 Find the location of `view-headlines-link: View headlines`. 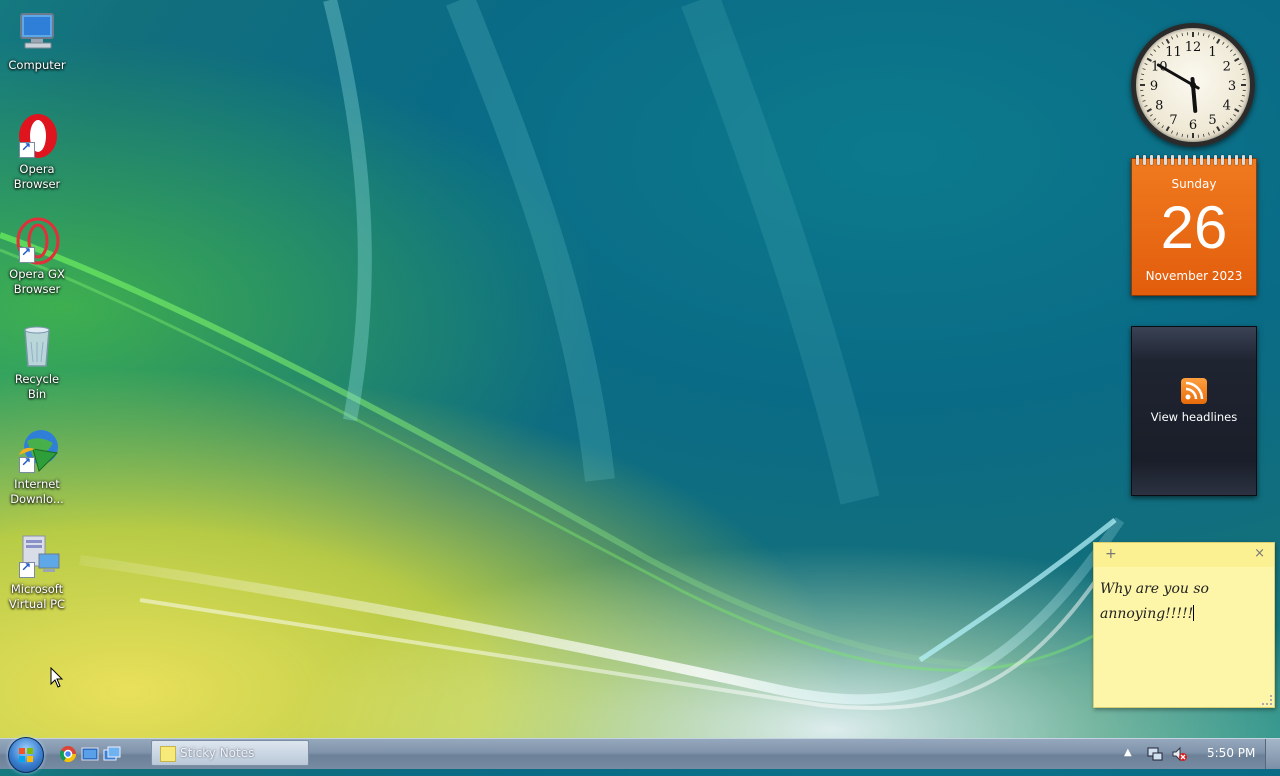

view-headlines-link: View headlines is located at coordinates (1194, 417).